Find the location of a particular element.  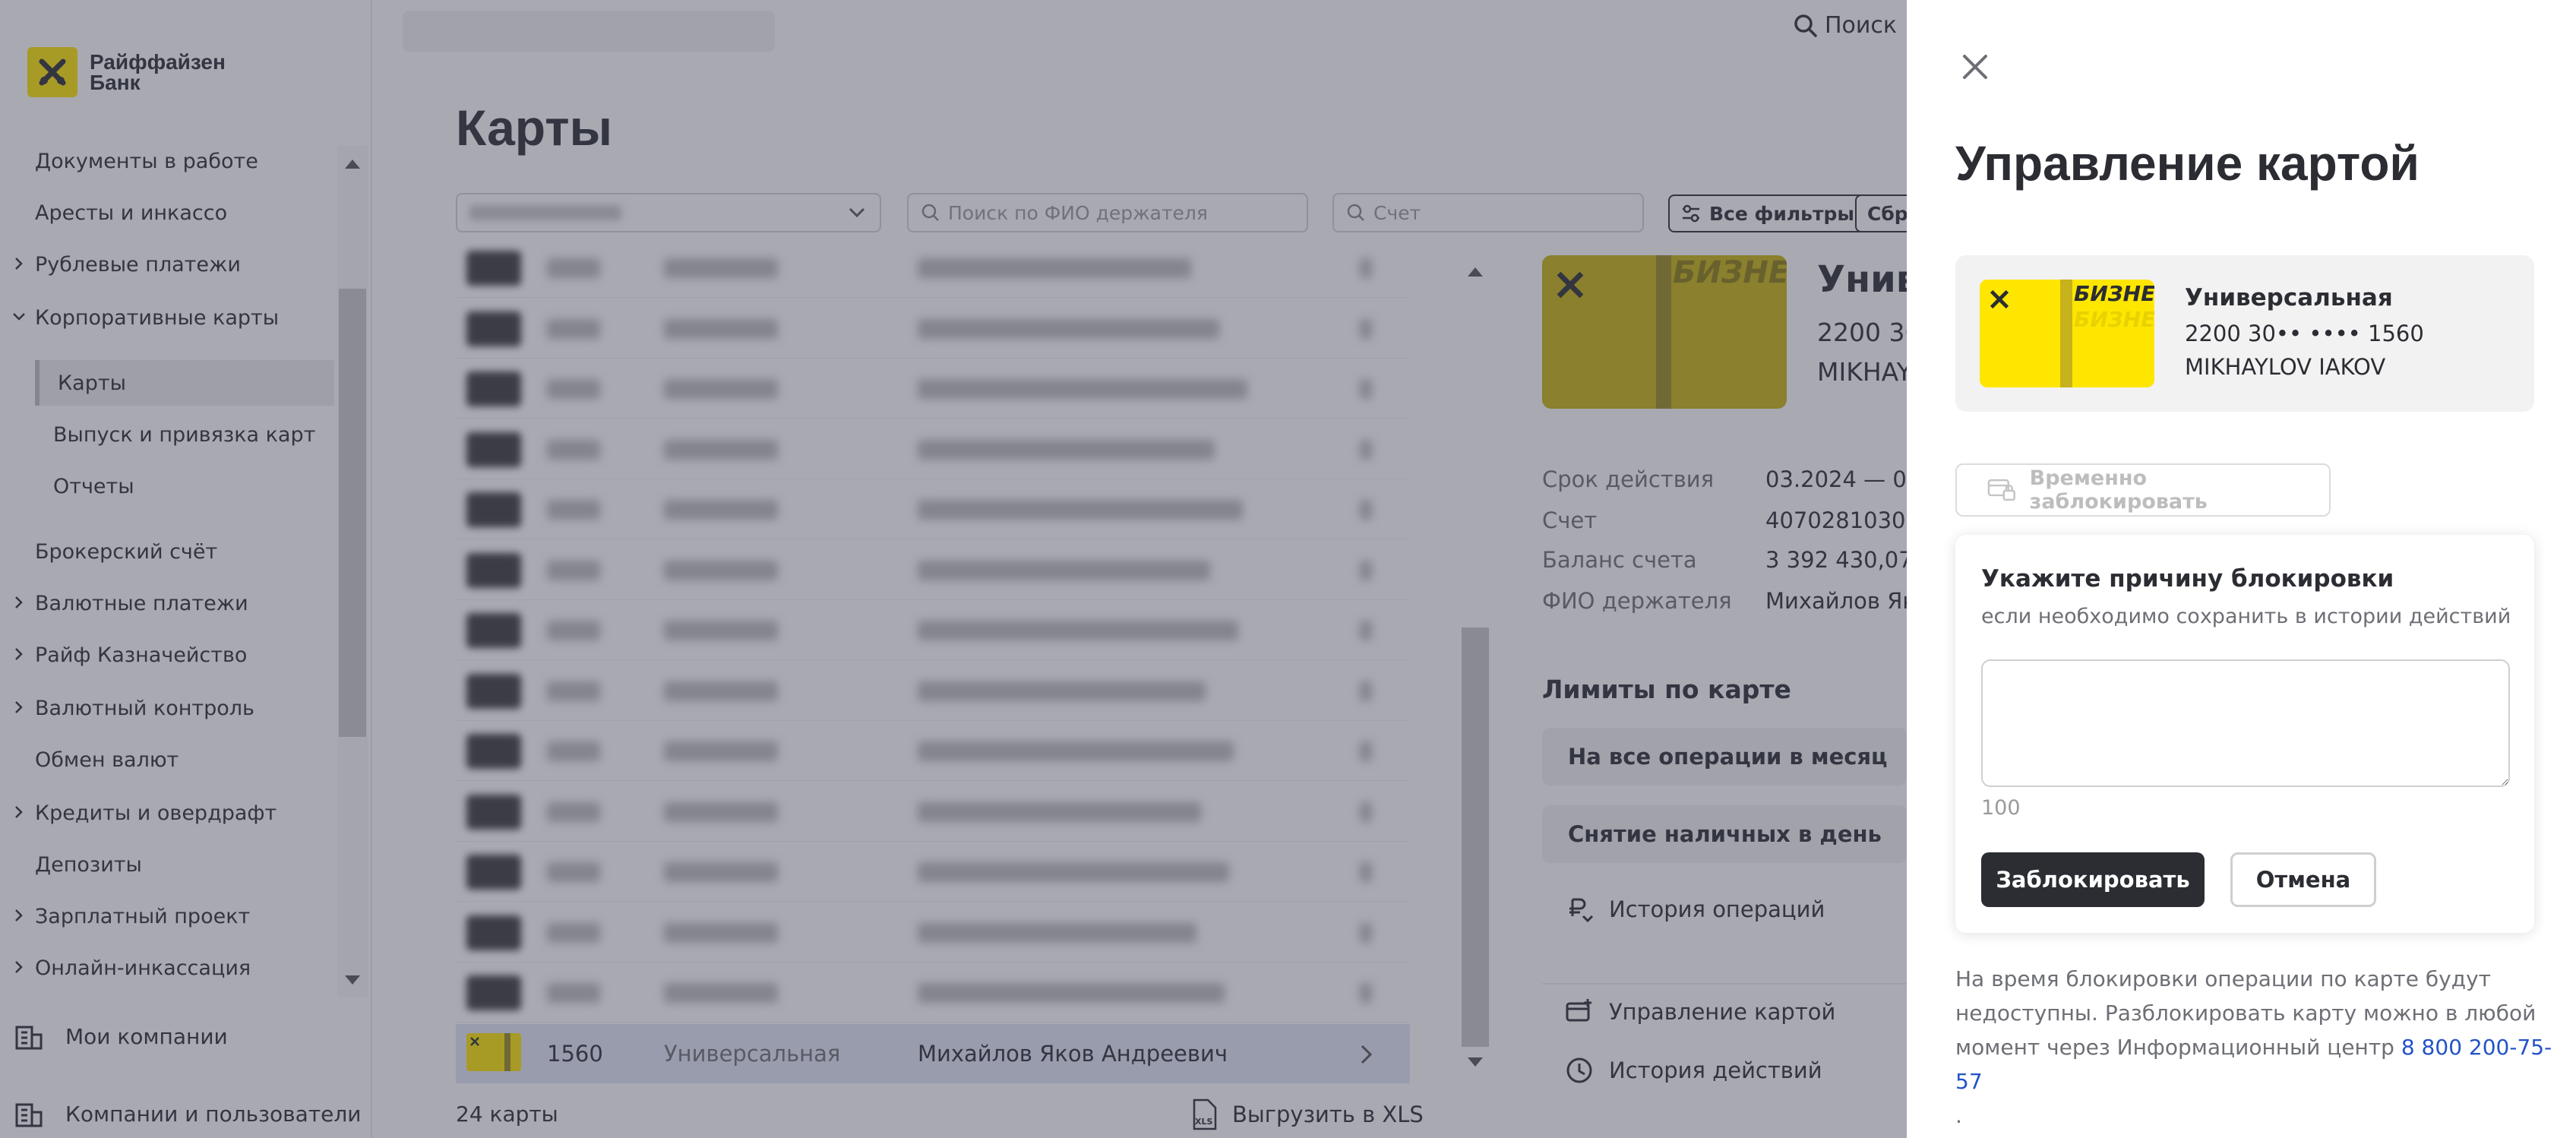

card-type: Универсальная is located at coordinates (2289, 297).